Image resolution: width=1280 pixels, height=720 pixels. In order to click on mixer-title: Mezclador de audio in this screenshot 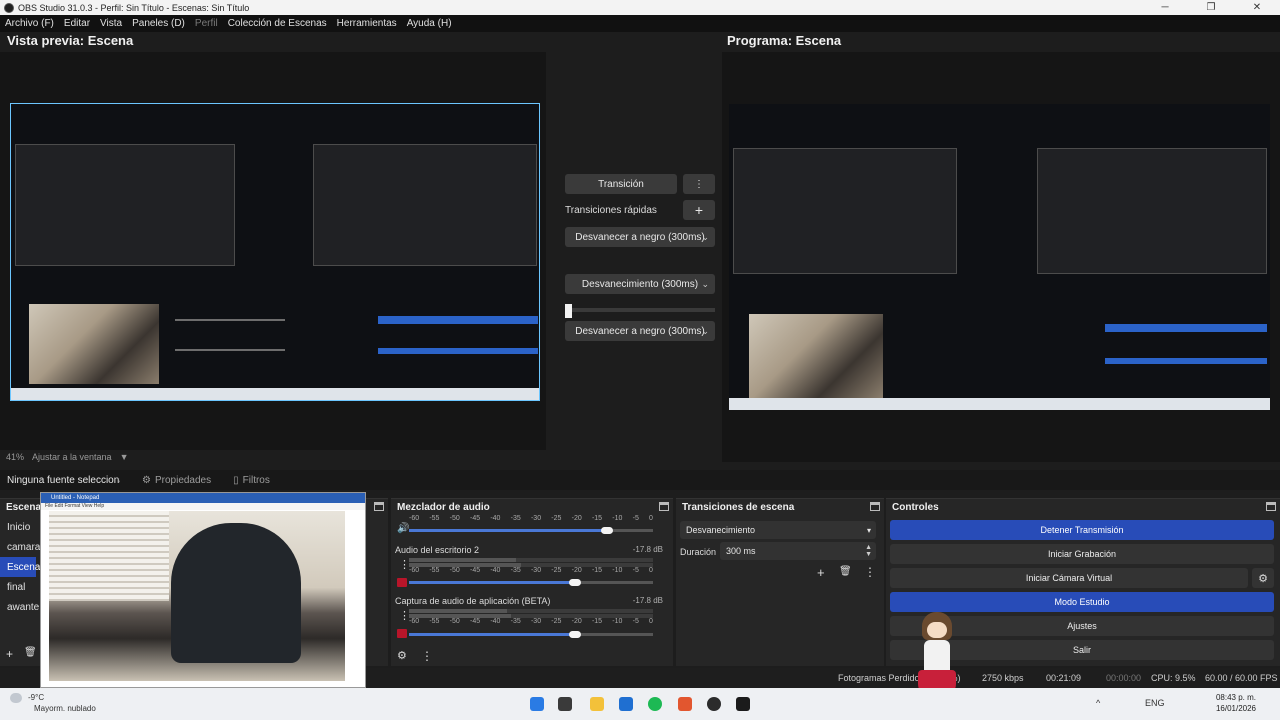, I will do `click(443, 507)`.